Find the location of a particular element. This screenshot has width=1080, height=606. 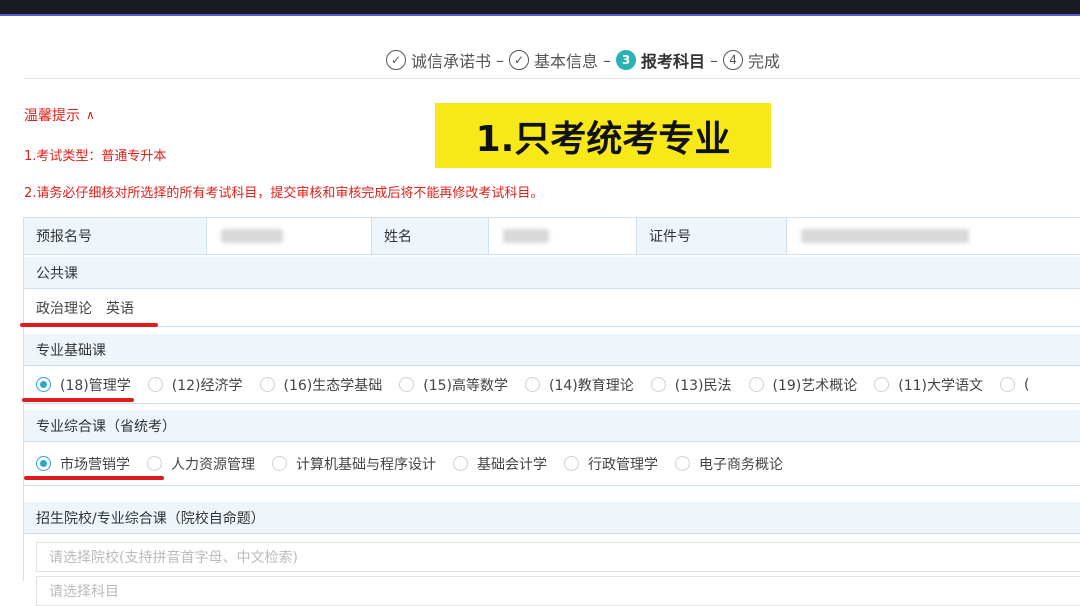

public-course-body: 政治理论 英语 is located at coordinates (552, 308).